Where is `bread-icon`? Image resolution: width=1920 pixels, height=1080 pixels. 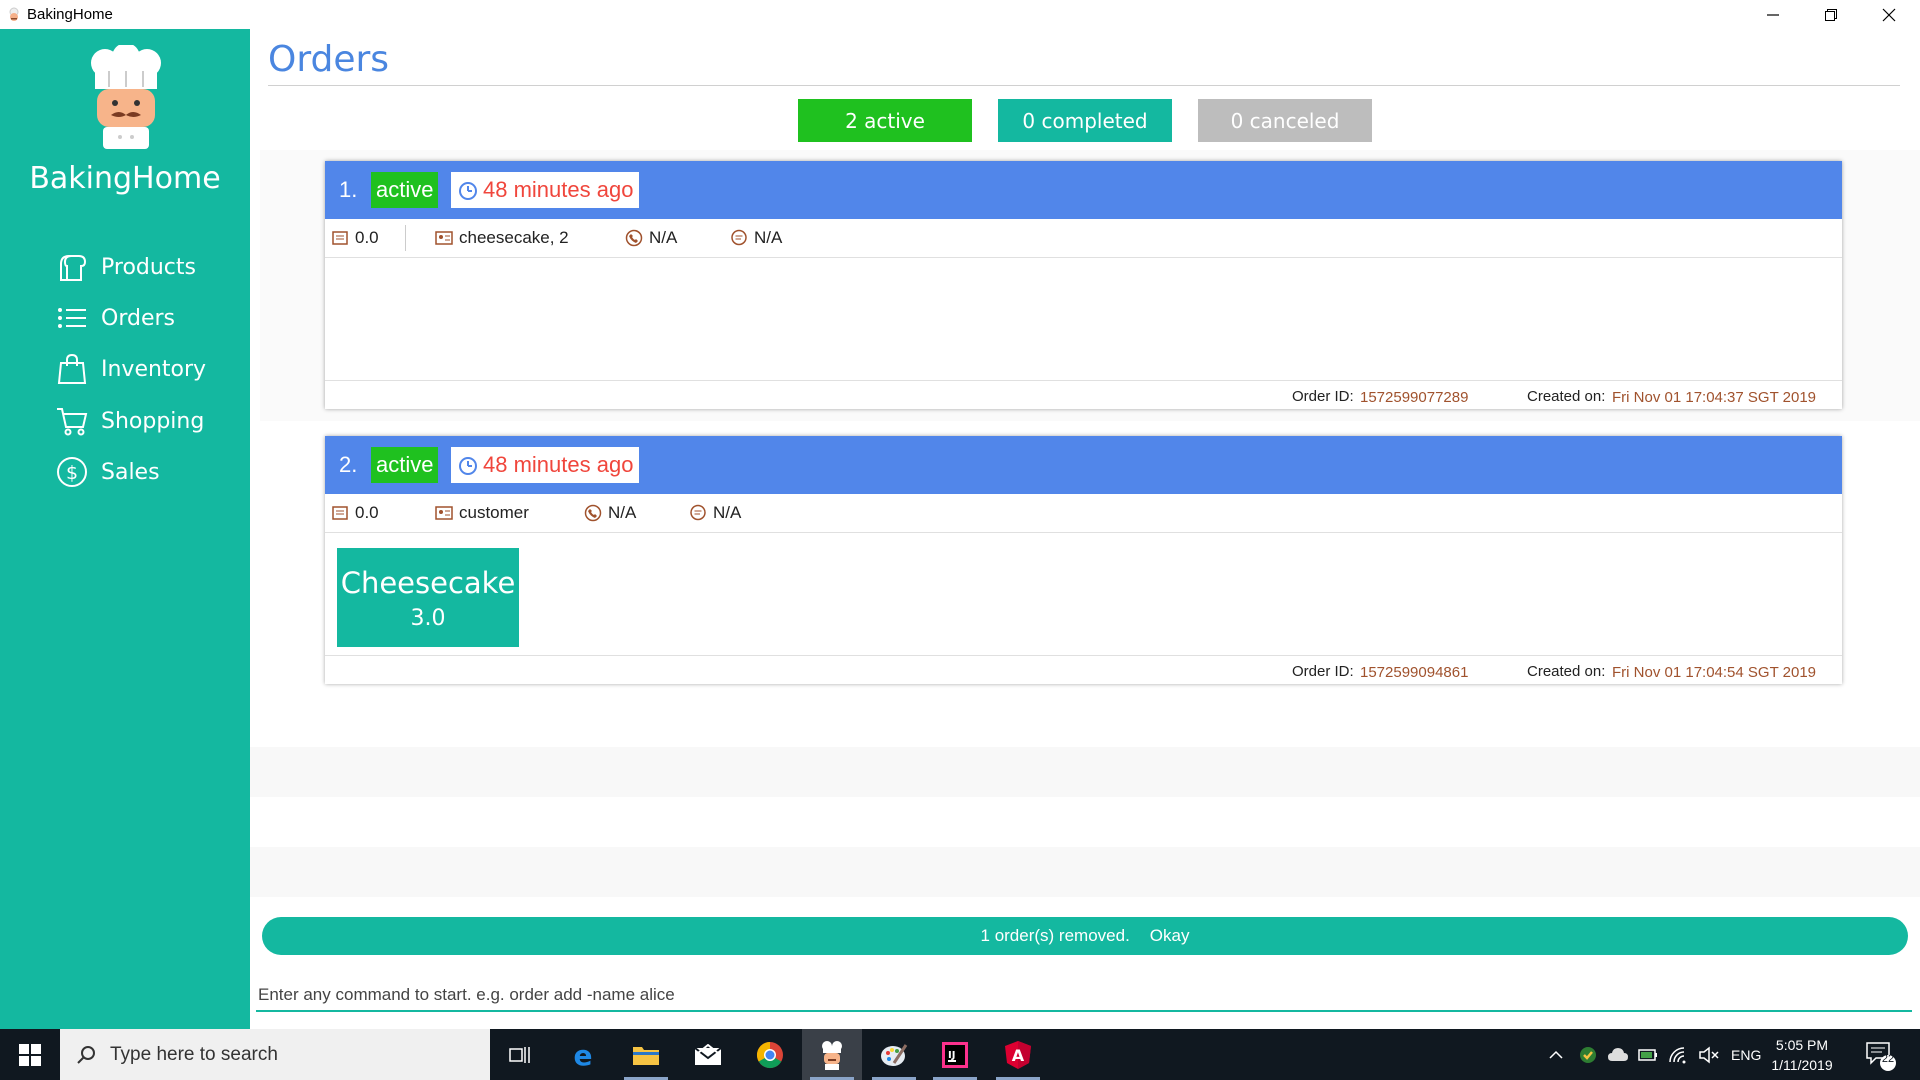
bread-icon is located at coordinates (73, 268).